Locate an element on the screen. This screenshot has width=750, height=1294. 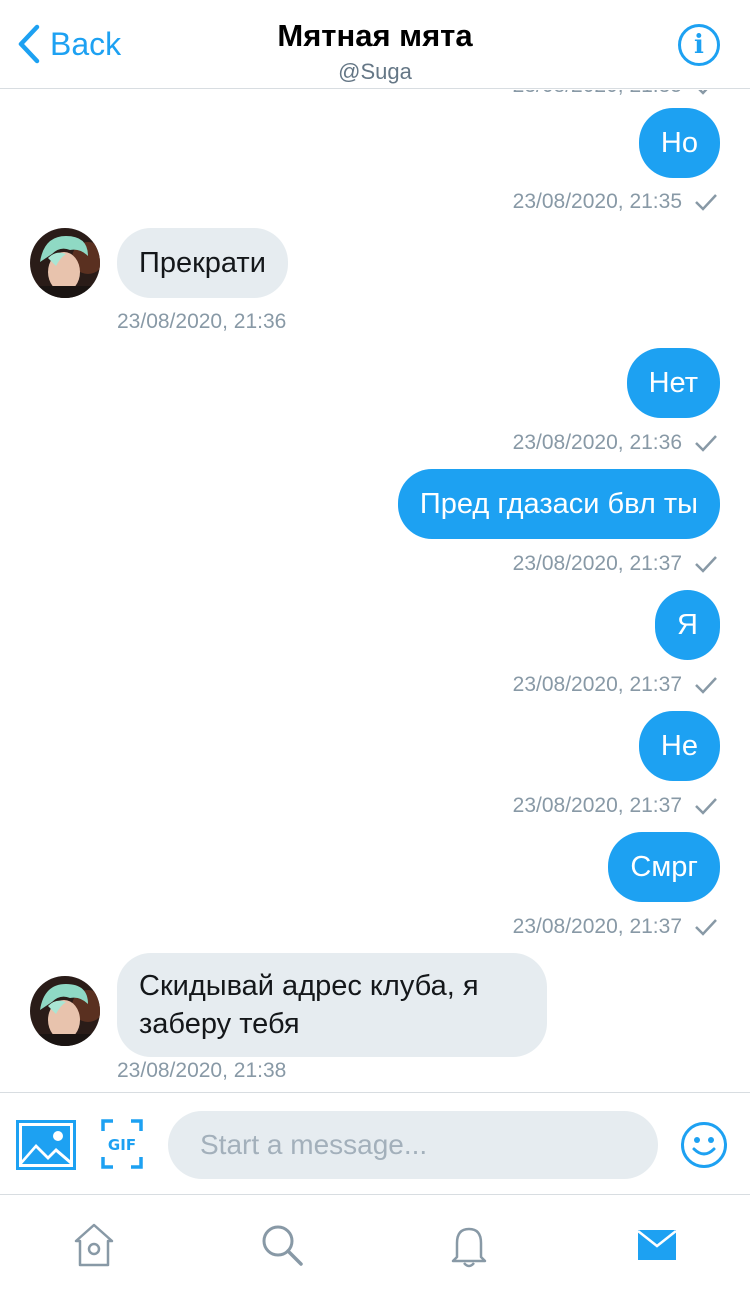
svg-text: GIF is located at coordinates (122, 1145).